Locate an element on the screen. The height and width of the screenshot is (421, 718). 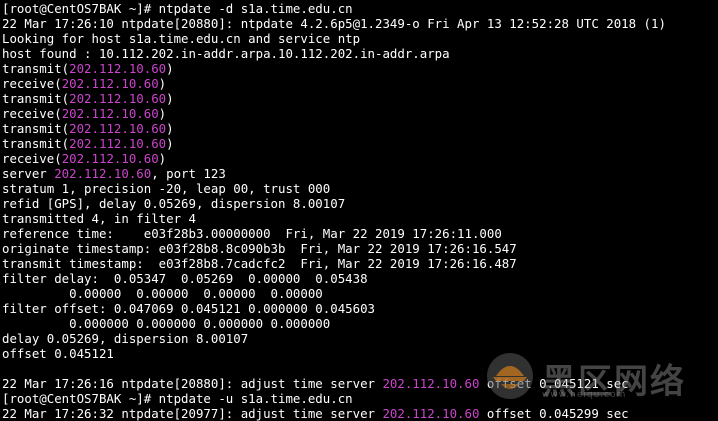
terminal-line: 0.000000 0.000000 0.000000 0.000000 is located at coordinates (360, 323).